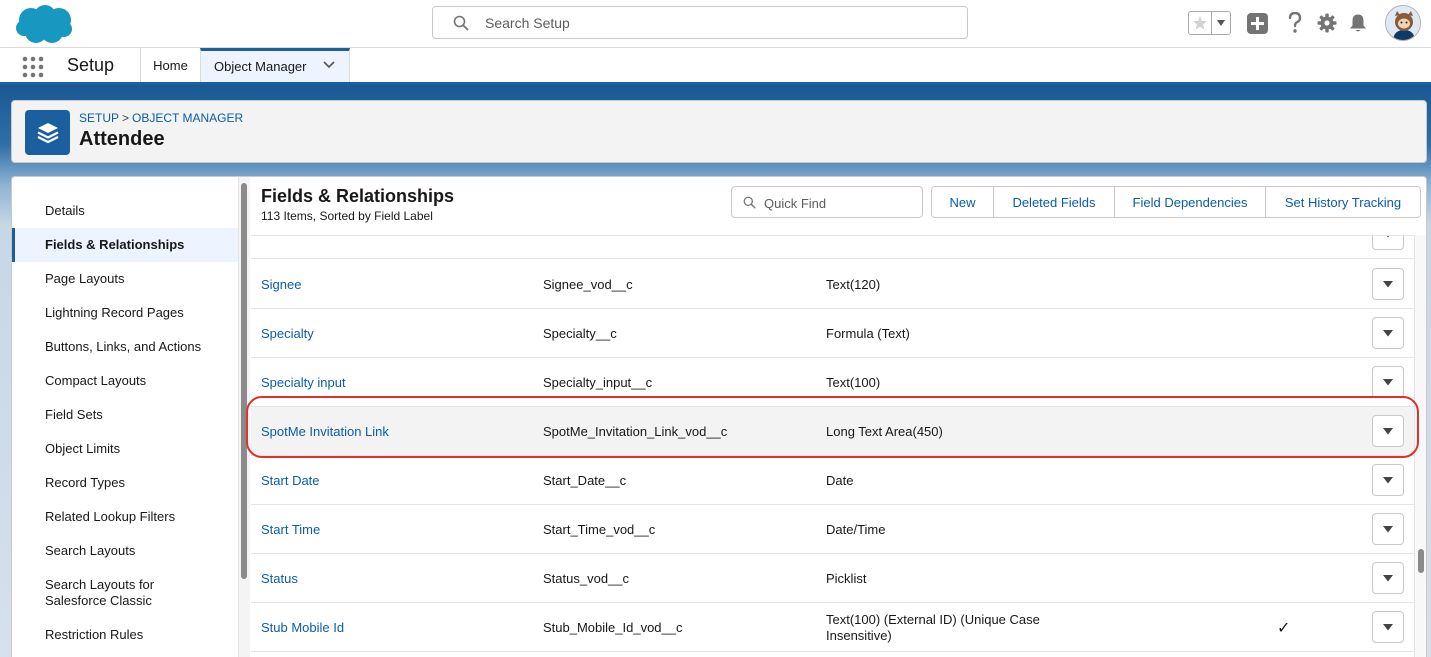 This screenshot has width=1431, height=657. I want to click on notifications-button, so click(1358, 23).